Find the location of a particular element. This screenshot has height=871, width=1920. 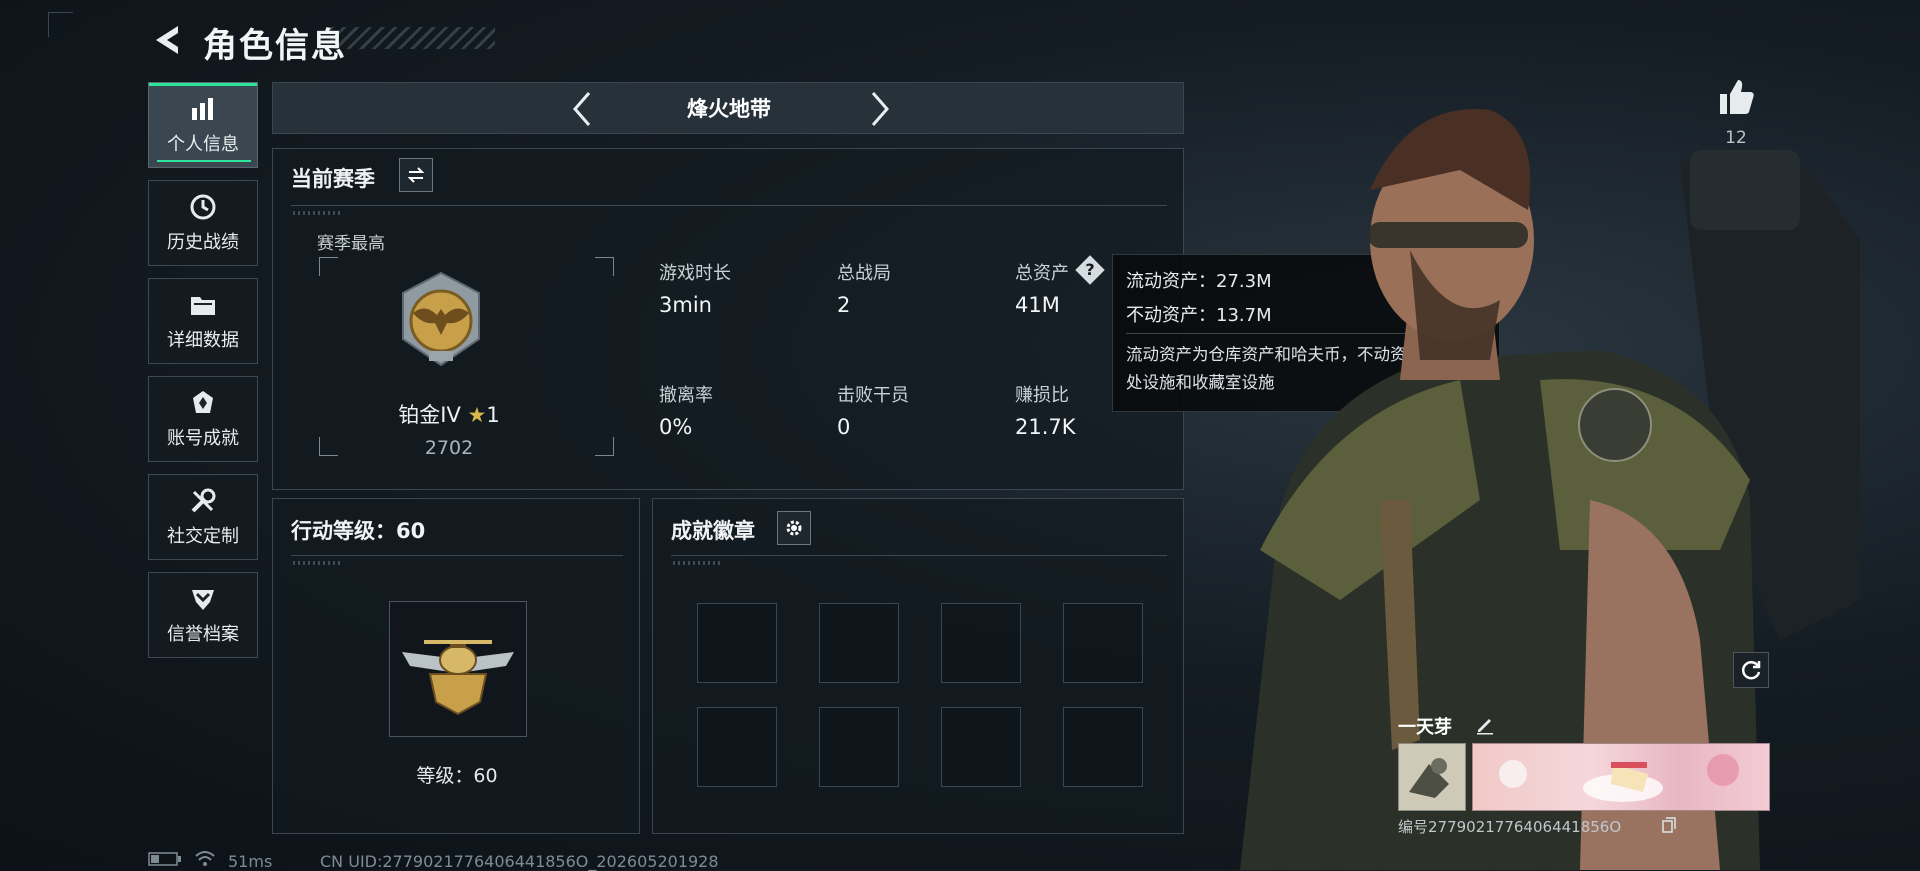

player-name: 一天芽 is located at coordinates (1425, 727).